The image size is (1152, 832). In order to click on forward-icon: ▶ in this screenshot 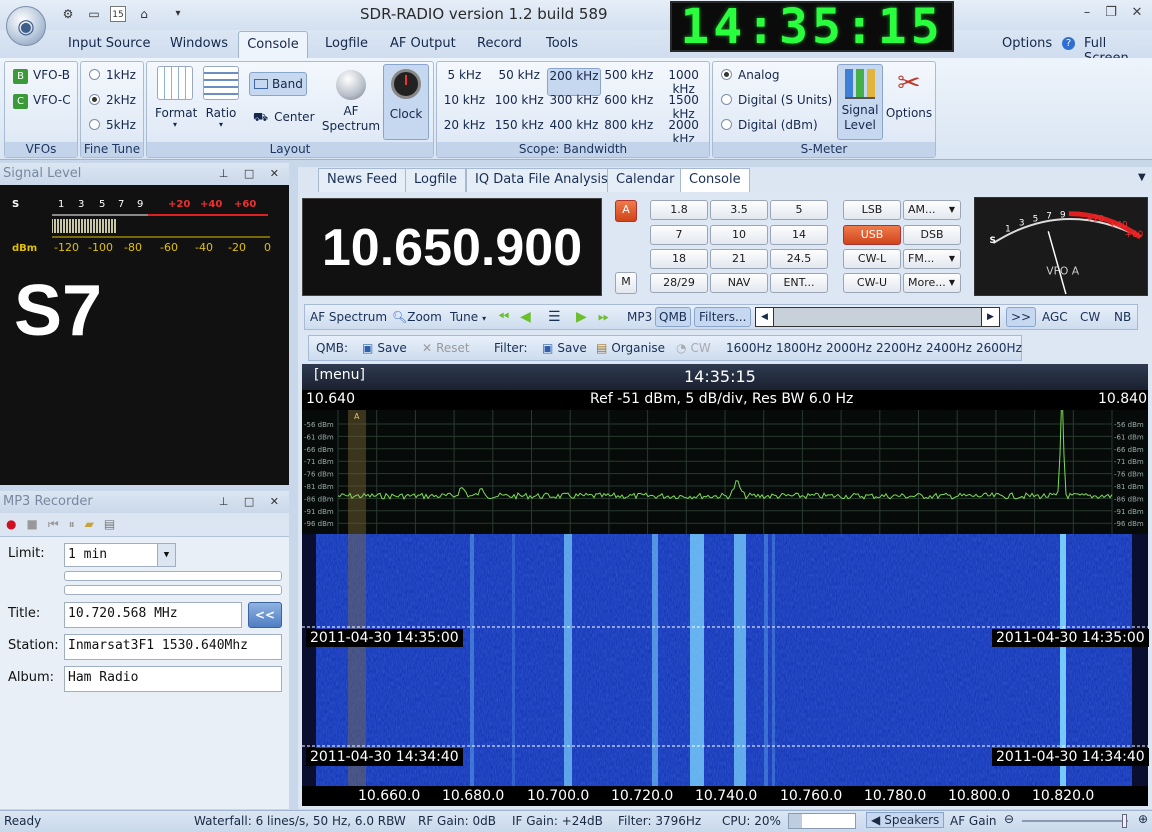, I will do `click(581, 317)`.